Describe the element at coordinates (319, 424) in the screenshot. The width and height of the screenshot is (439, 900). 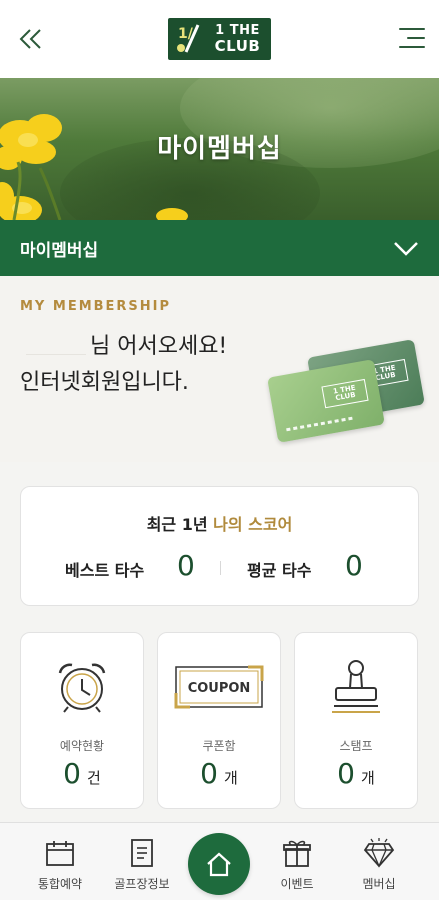
I see `card-number-dots` at that location.